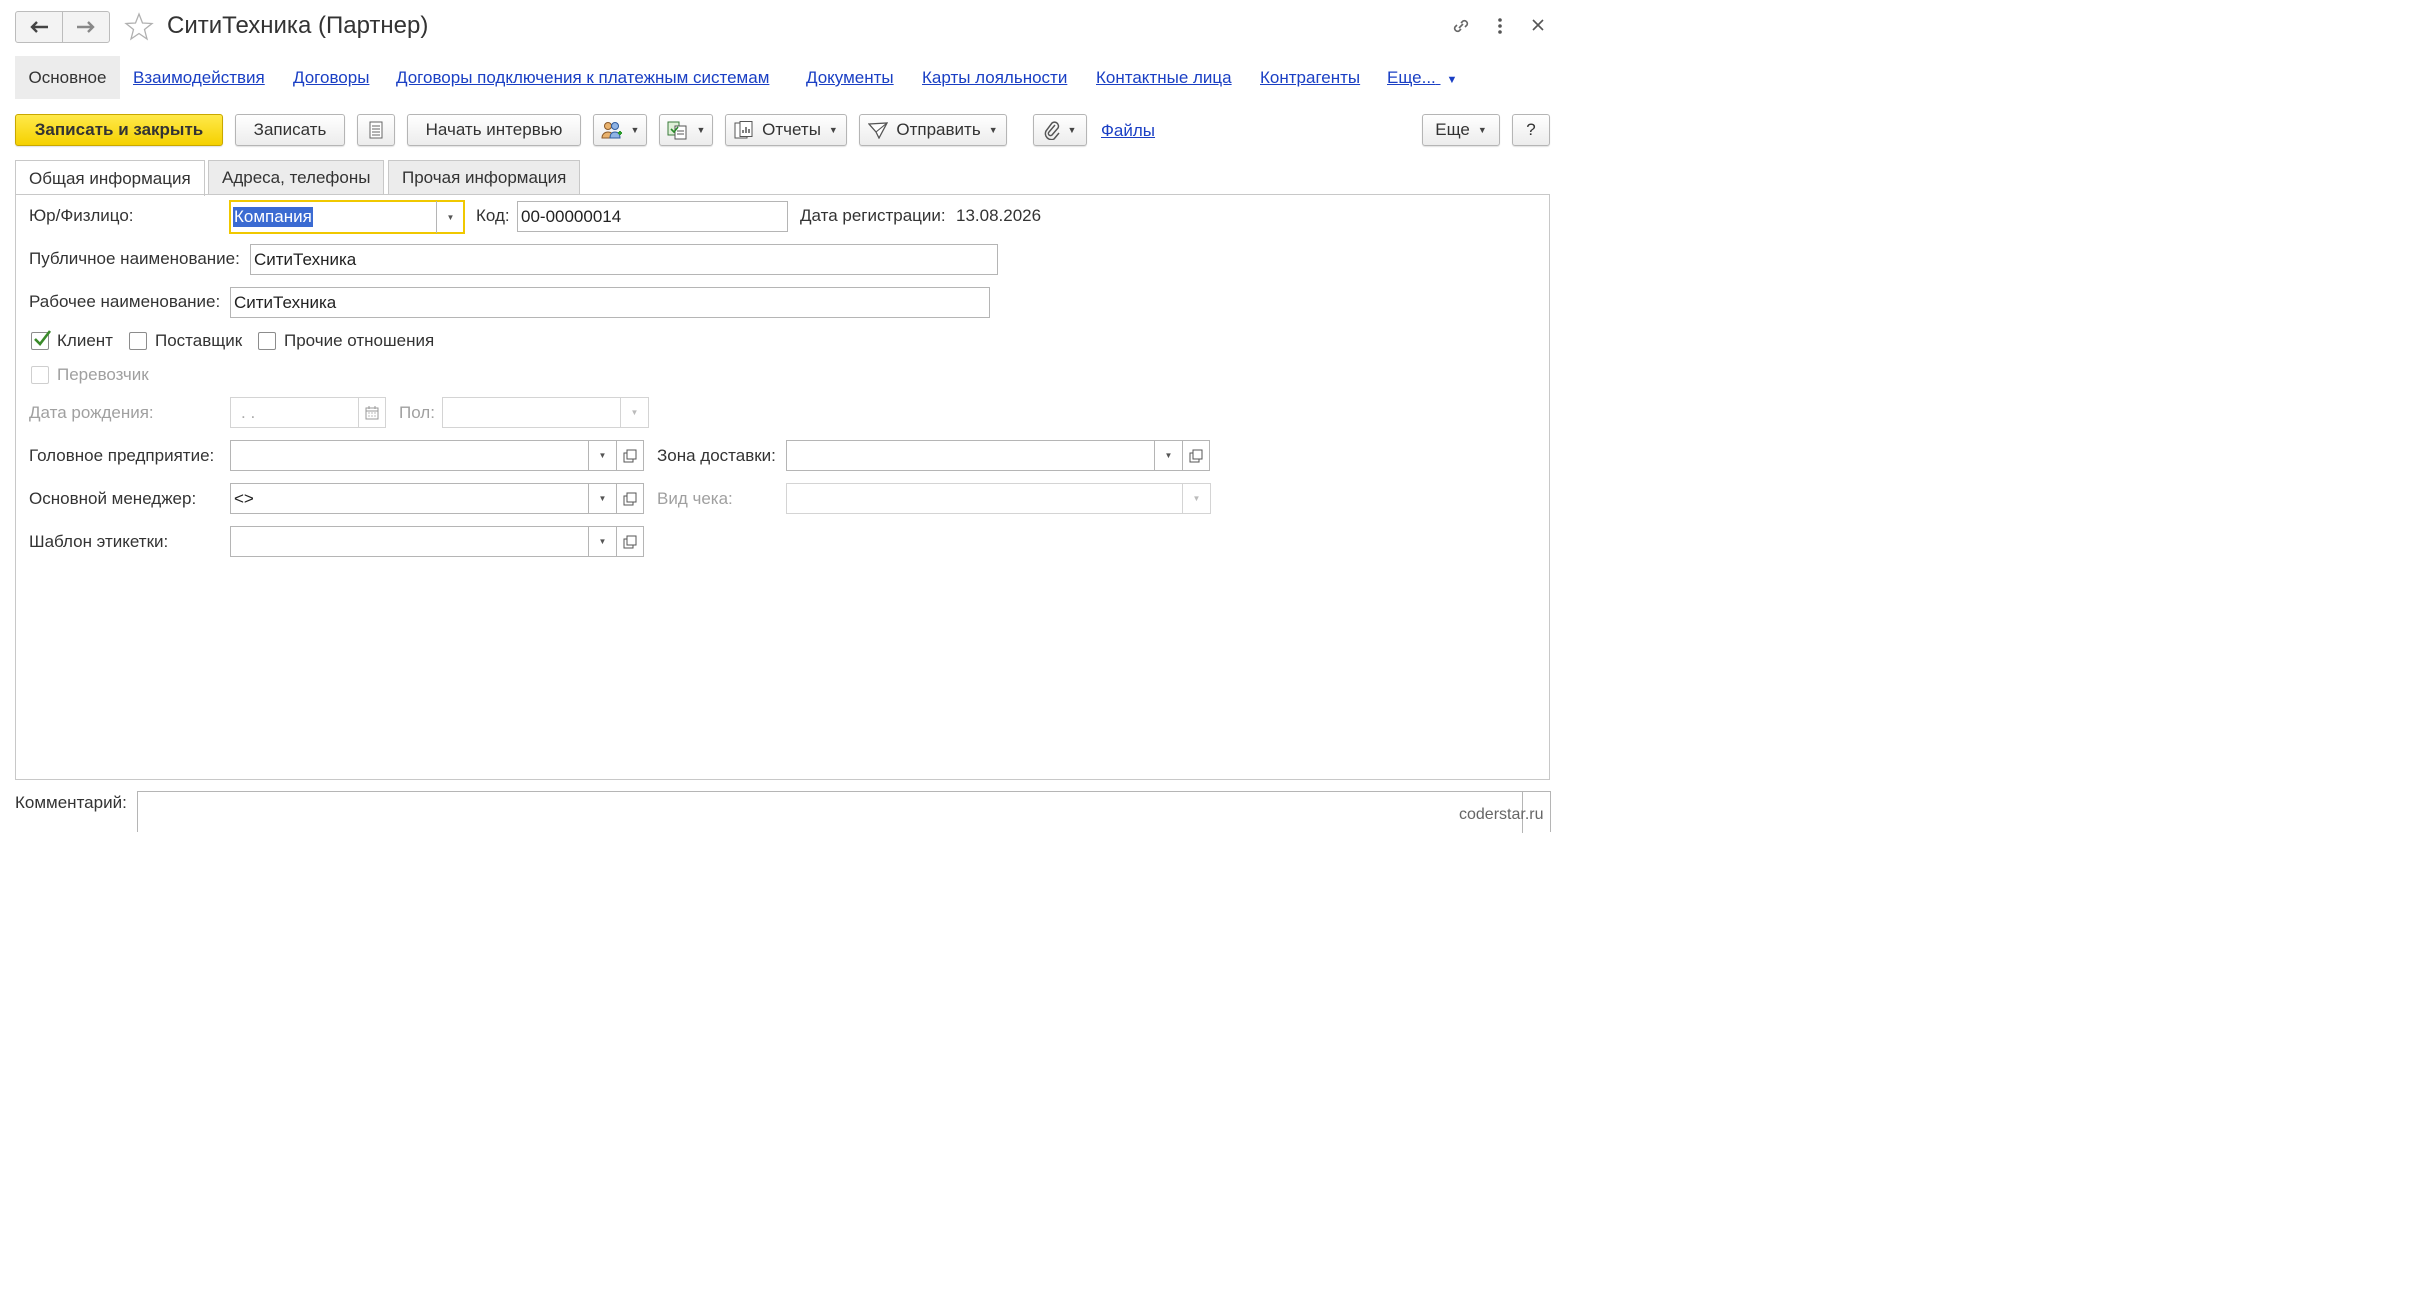 This screenshot has height=1291, width=2434. Describe the element at coordinates (878, 130) in the screenshot. I see `send-icon` at that location.